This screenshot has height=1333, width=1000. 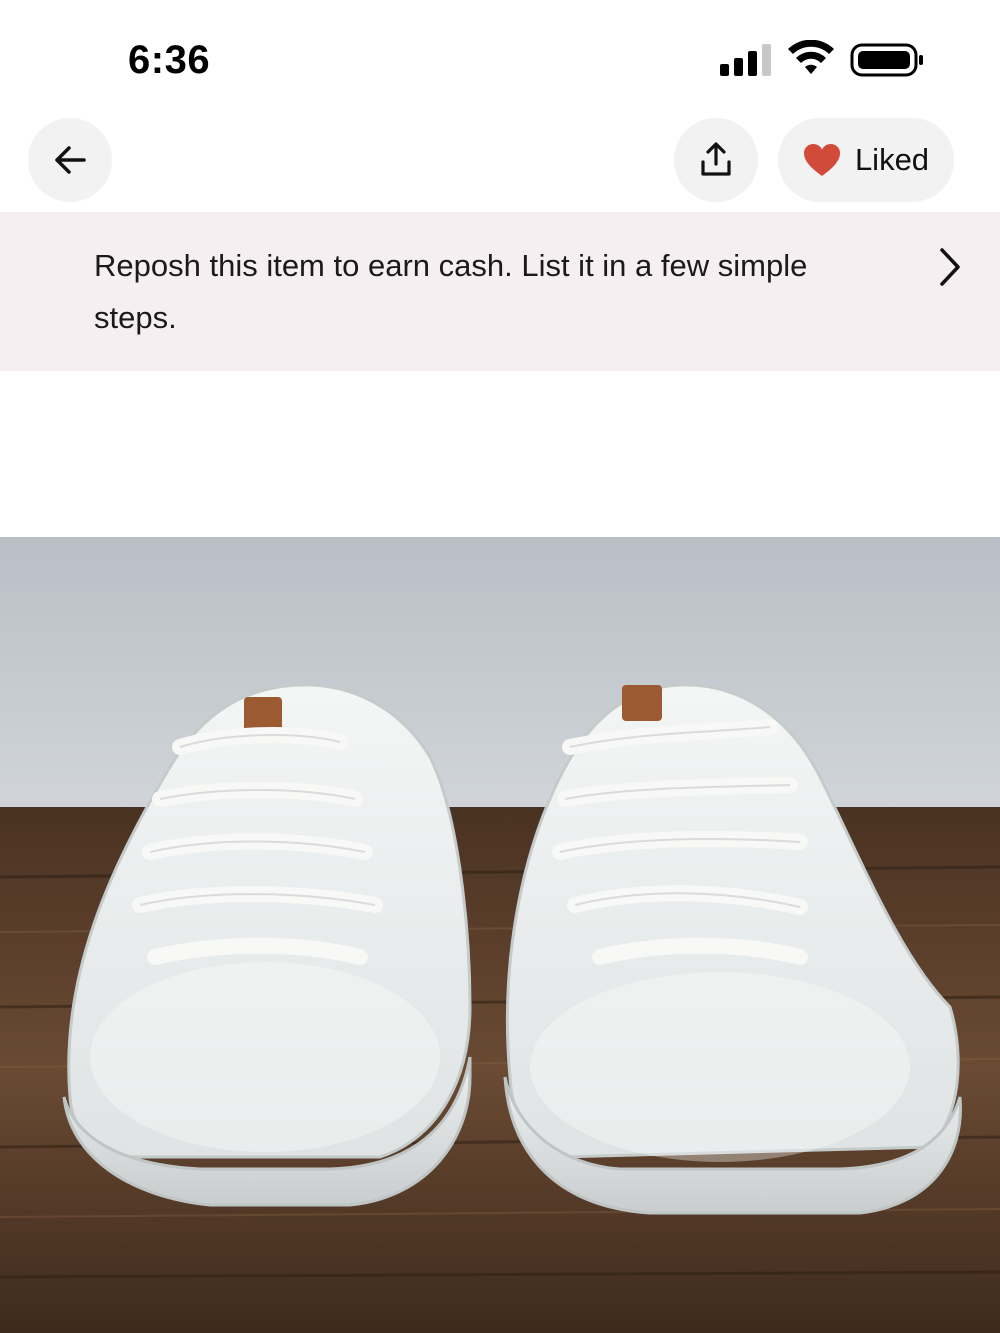 What do you see at coordinates (811, 57) in the screenshot?
I see `wifi-icon` at bounding box center [811, 57].